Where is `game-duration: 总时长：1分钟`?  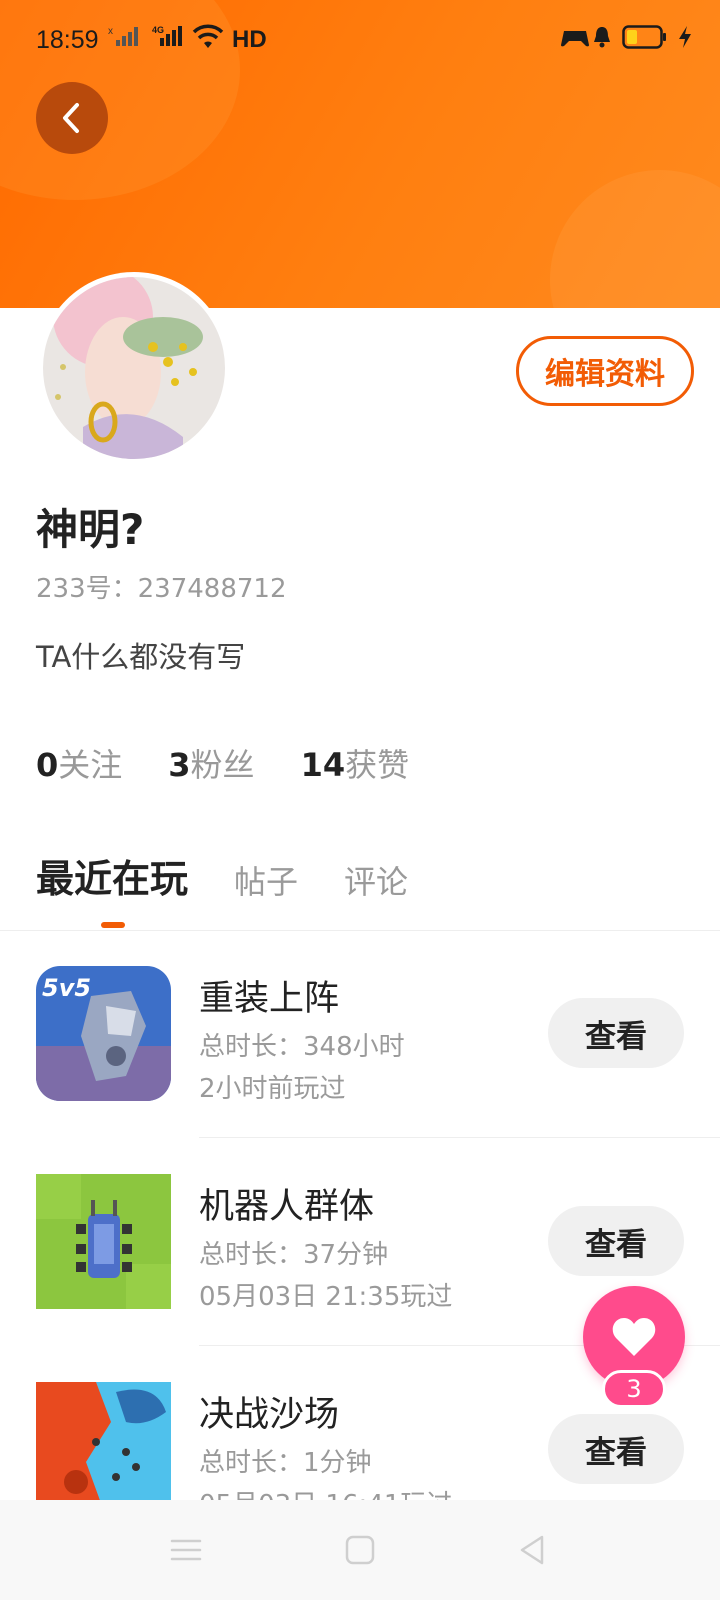
game-duration: 总时长：1分钟 is located at coordinates (285, 1463).